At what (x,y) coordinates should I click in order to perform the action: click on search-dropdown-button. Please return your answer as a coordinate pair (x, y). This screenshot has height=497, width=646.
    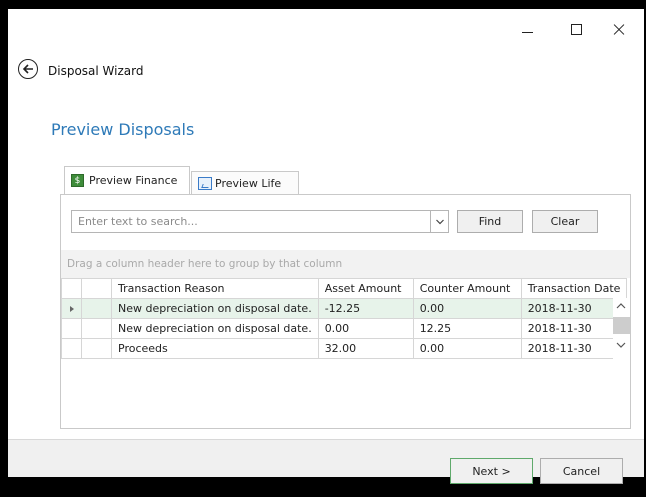
    Looking at the image, I should click on (440, 221).